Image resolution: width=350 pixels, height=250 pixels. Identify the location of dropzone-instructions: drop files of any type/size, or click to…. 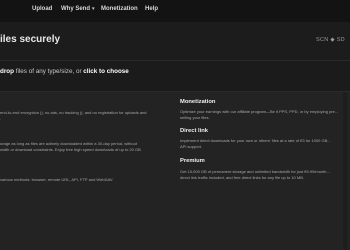
(64, 71).